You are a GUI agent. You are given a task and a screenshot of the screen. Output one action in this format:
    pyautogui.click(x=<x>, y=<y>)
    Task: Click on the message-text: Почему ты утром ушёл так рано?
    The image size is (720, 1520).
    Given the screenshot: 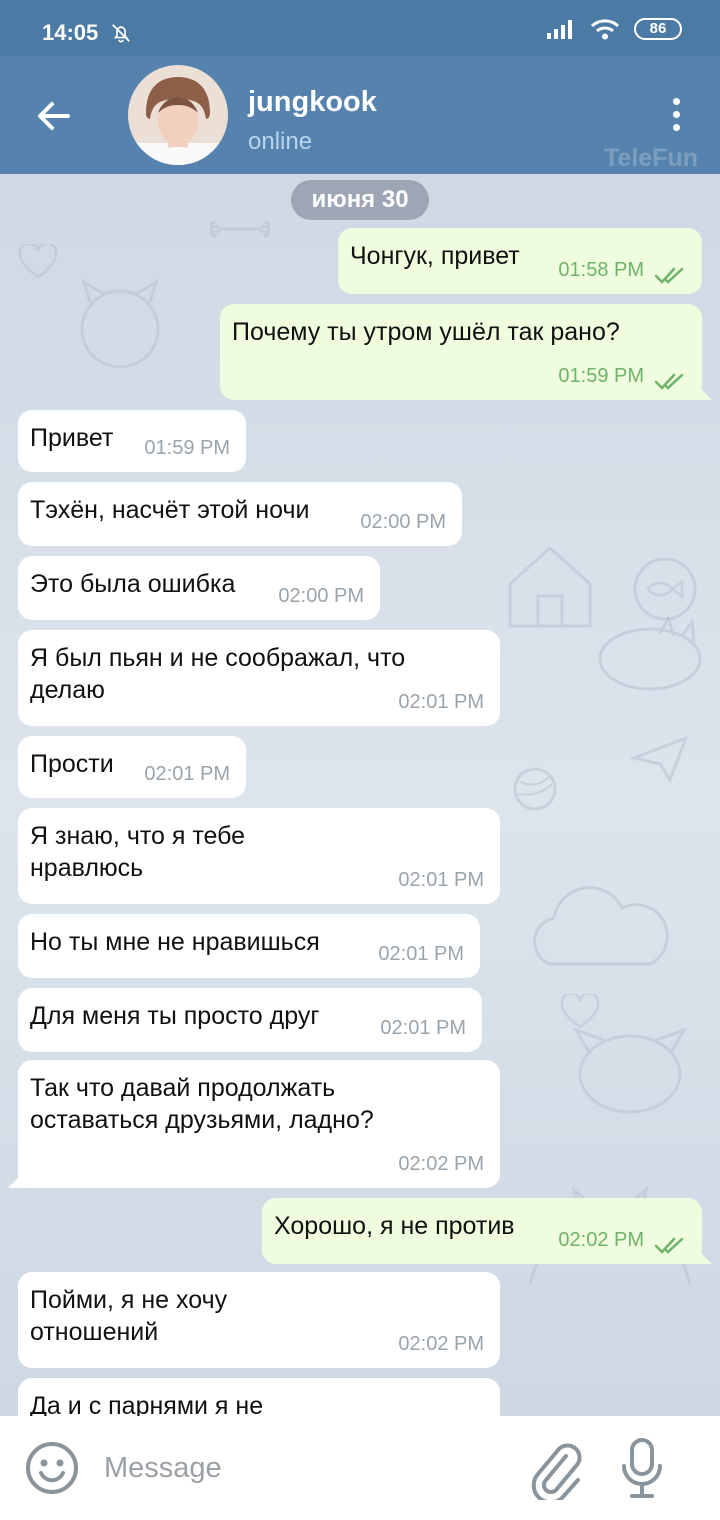 What is the action you would take?
    pyautogui.click(x=426, y=332)
    